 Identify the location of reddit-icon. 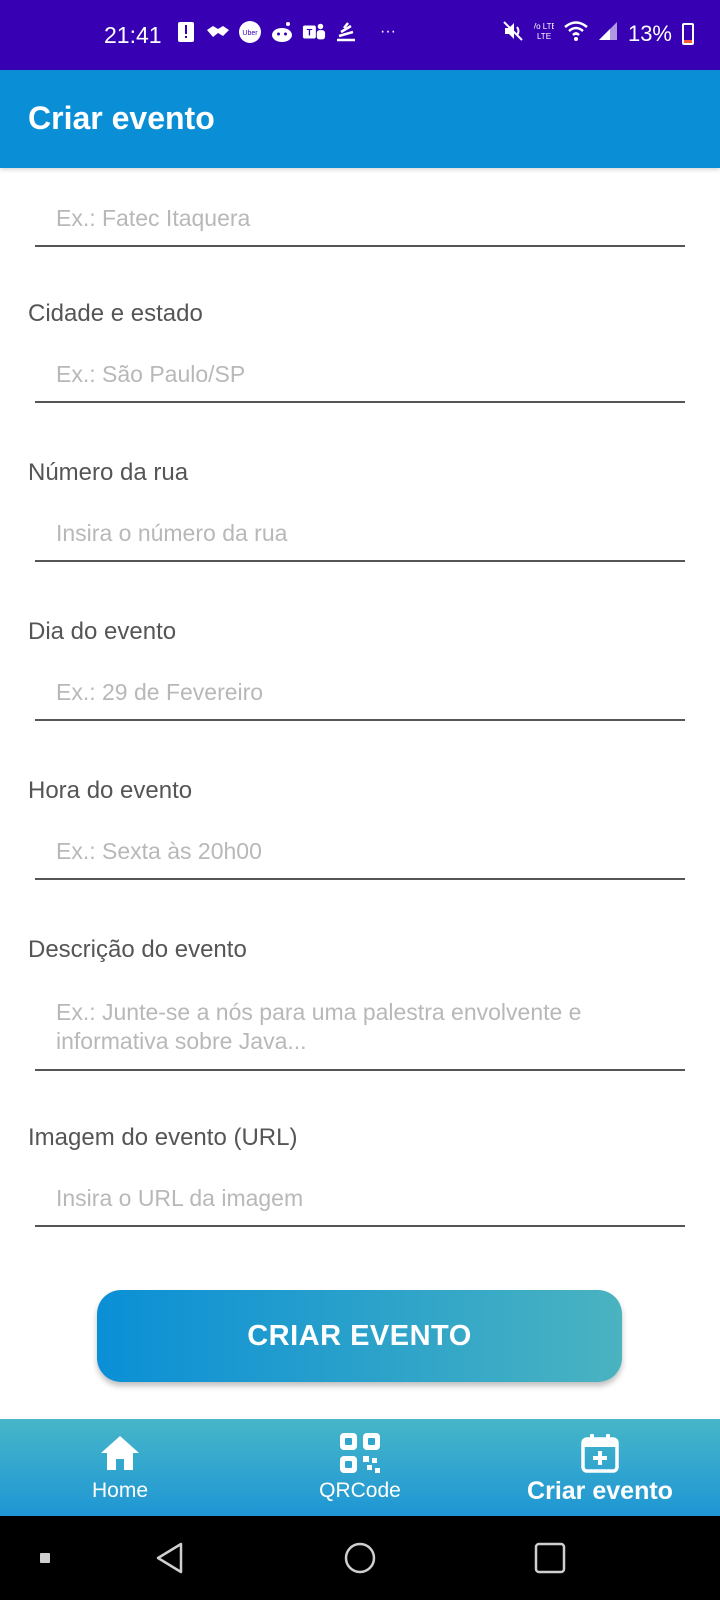
(282, 32).